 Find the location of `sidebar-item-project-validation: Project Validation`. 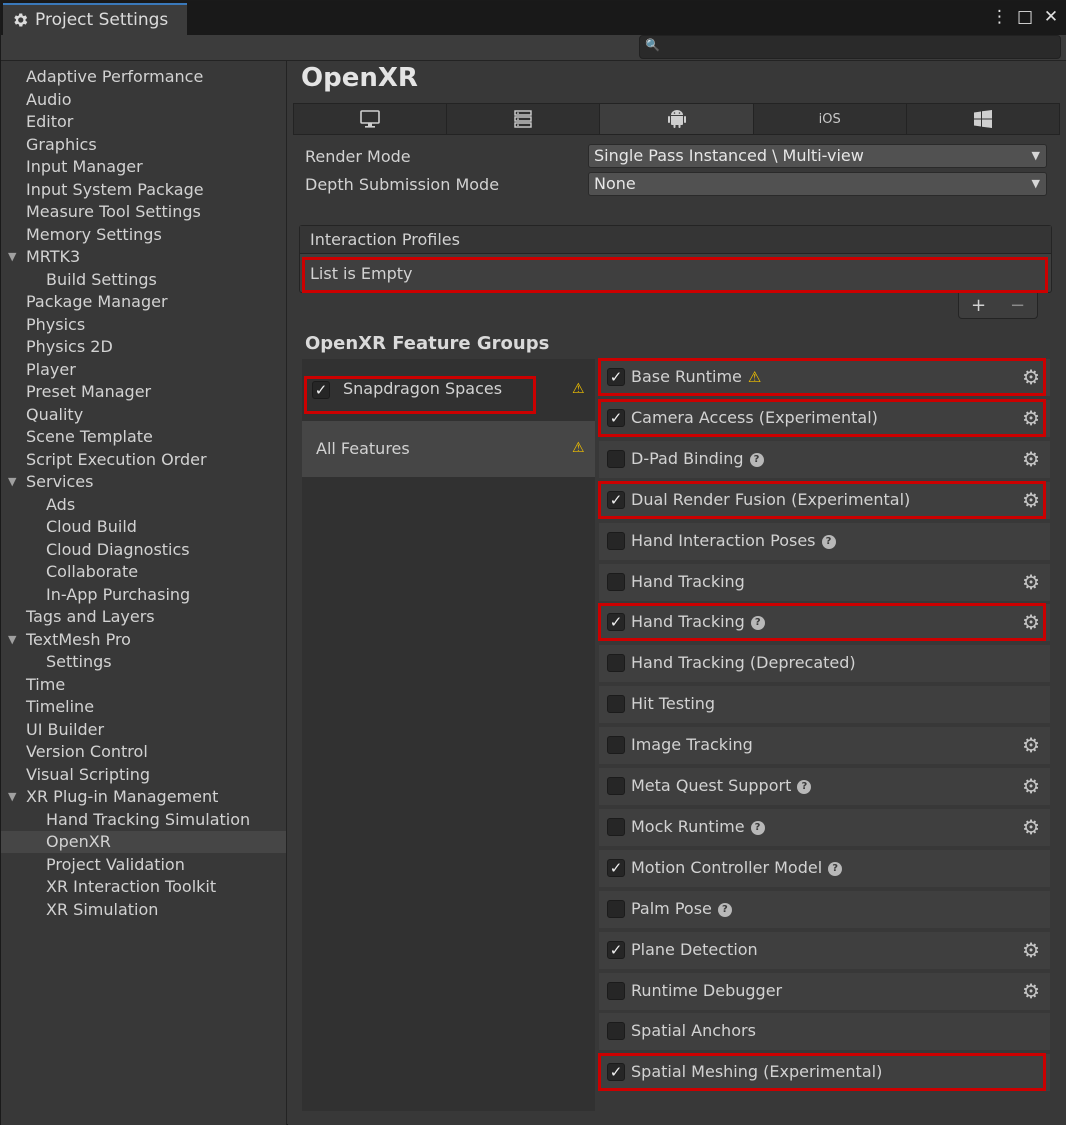

sidebar-item-project-validation: Project Validation is located at coordinates (143, 865).